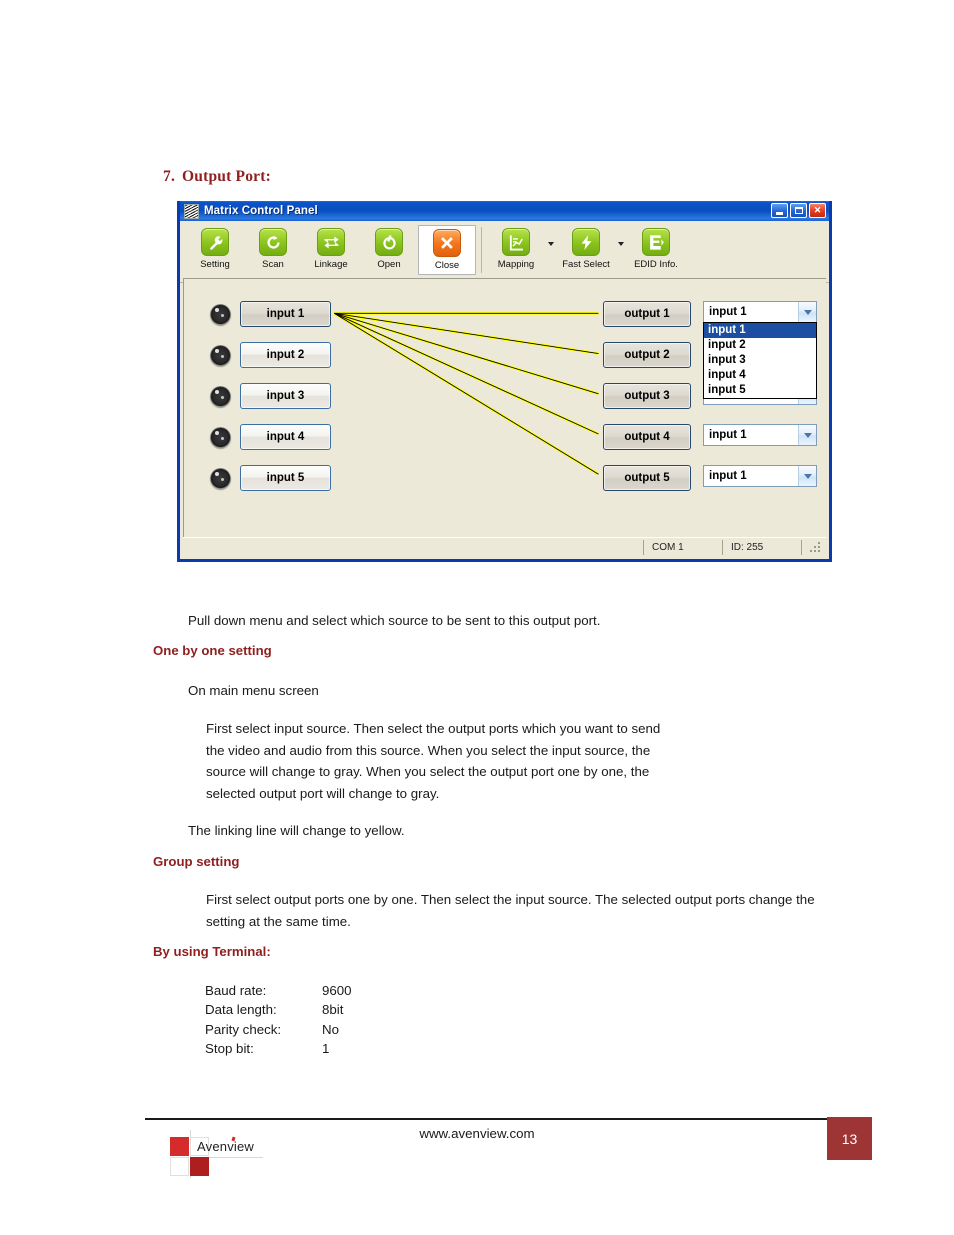  I want to click on toolbar-button-fast-select: Fast Select, so click(586, 247).